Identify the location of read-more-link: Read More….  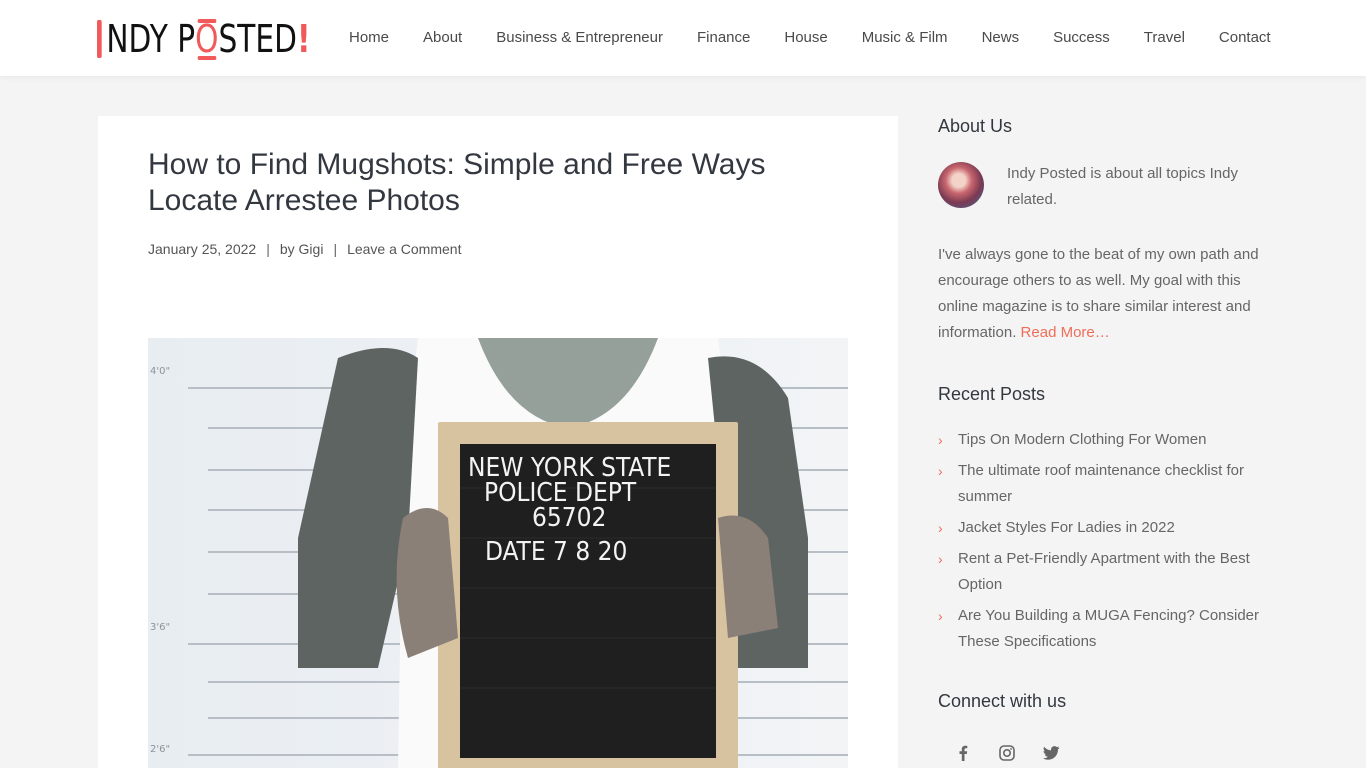
(1065, 332).